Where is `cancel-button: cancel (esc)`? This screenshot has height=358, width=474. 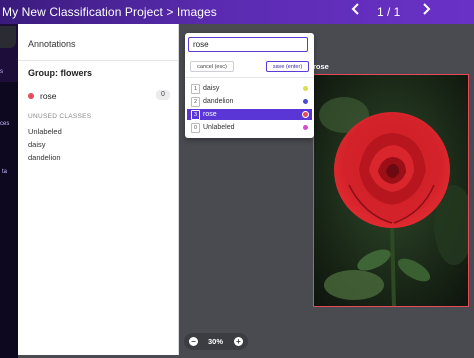 cancel-button: cancel (esc) is located at coordinates (212, 66).